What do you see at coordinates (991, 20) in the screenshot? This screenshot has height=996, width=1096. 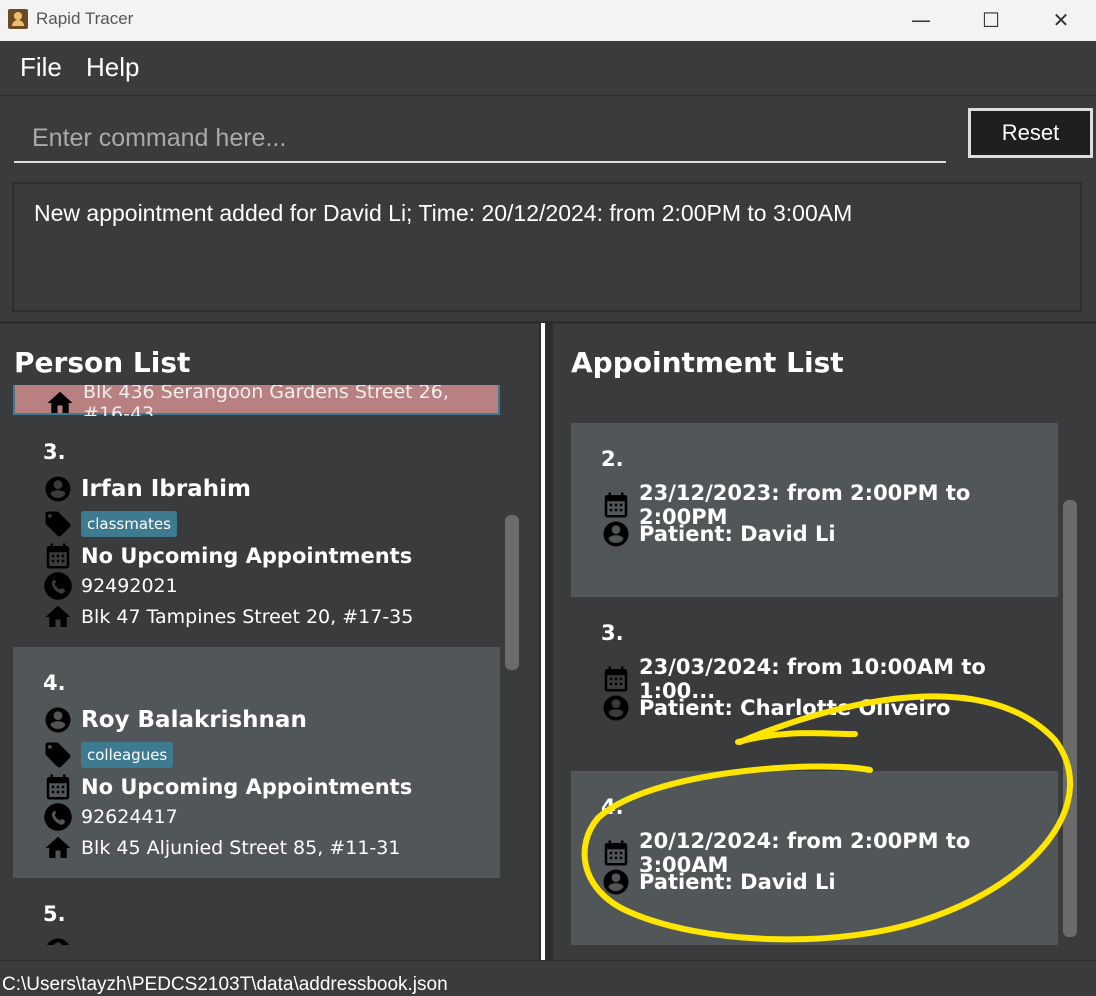 I see `maximize-button: ☐` at bounding box center [991, 20].